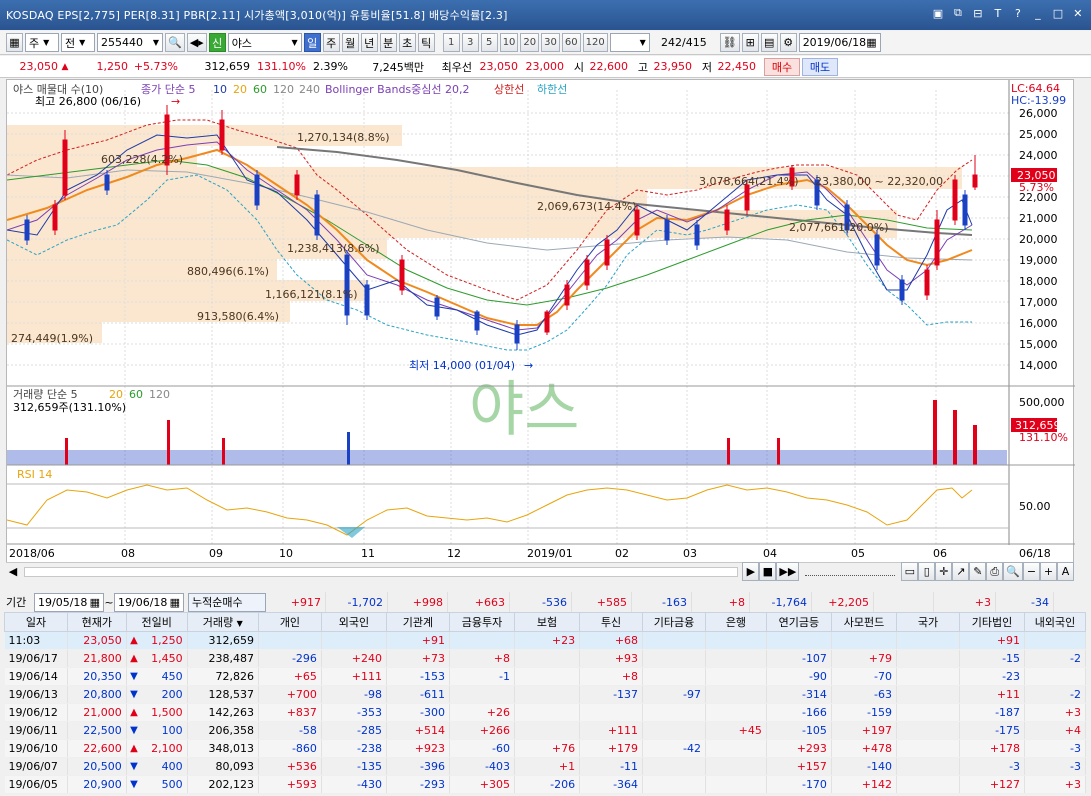 This screenshot has height=796, width=1091. Describe the element at coordinates (729, 42) in the screenshot. I see `link-icon: ⛓` at that location.